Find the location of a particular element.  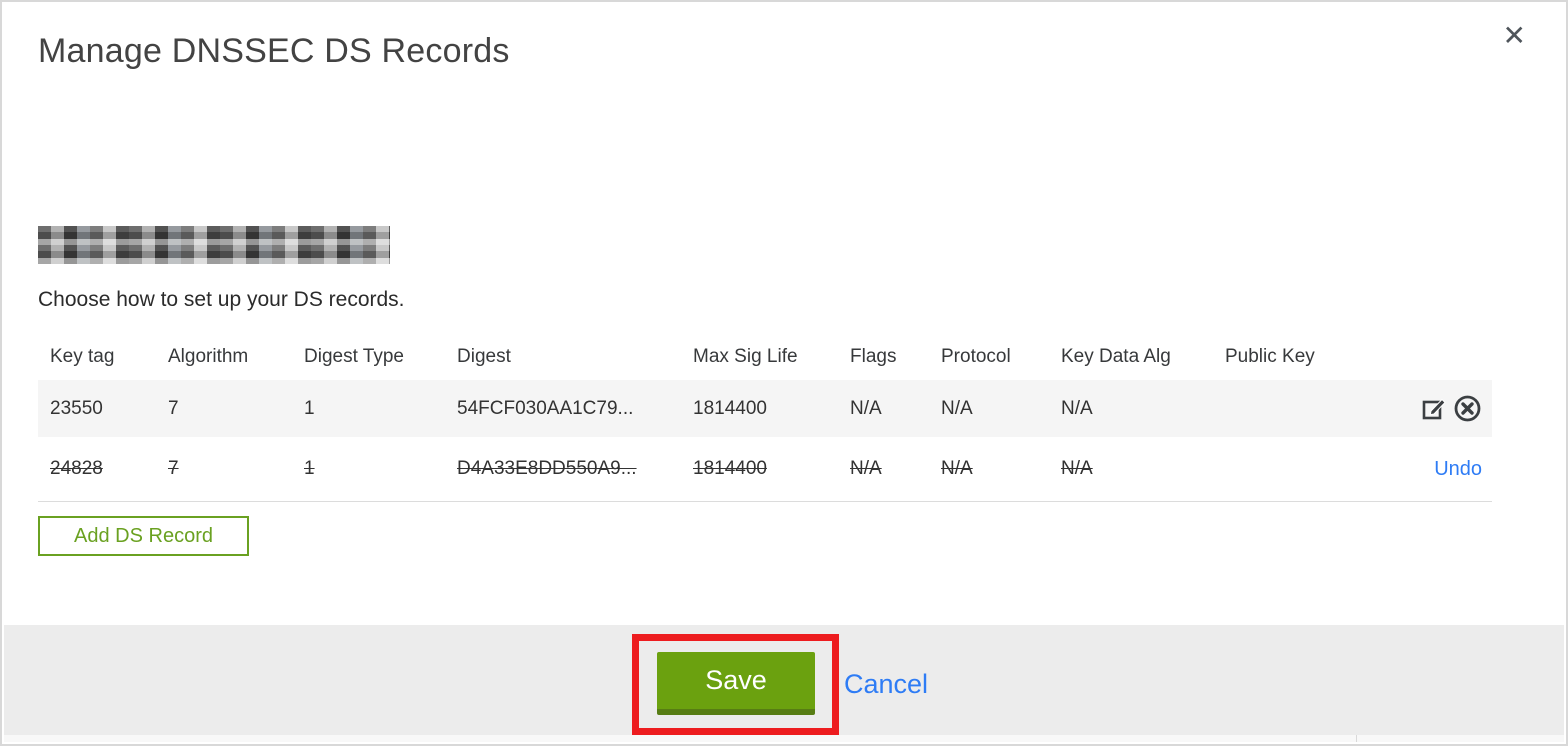

annotation-highlight-box: Save is located at coordinates (735, 684).